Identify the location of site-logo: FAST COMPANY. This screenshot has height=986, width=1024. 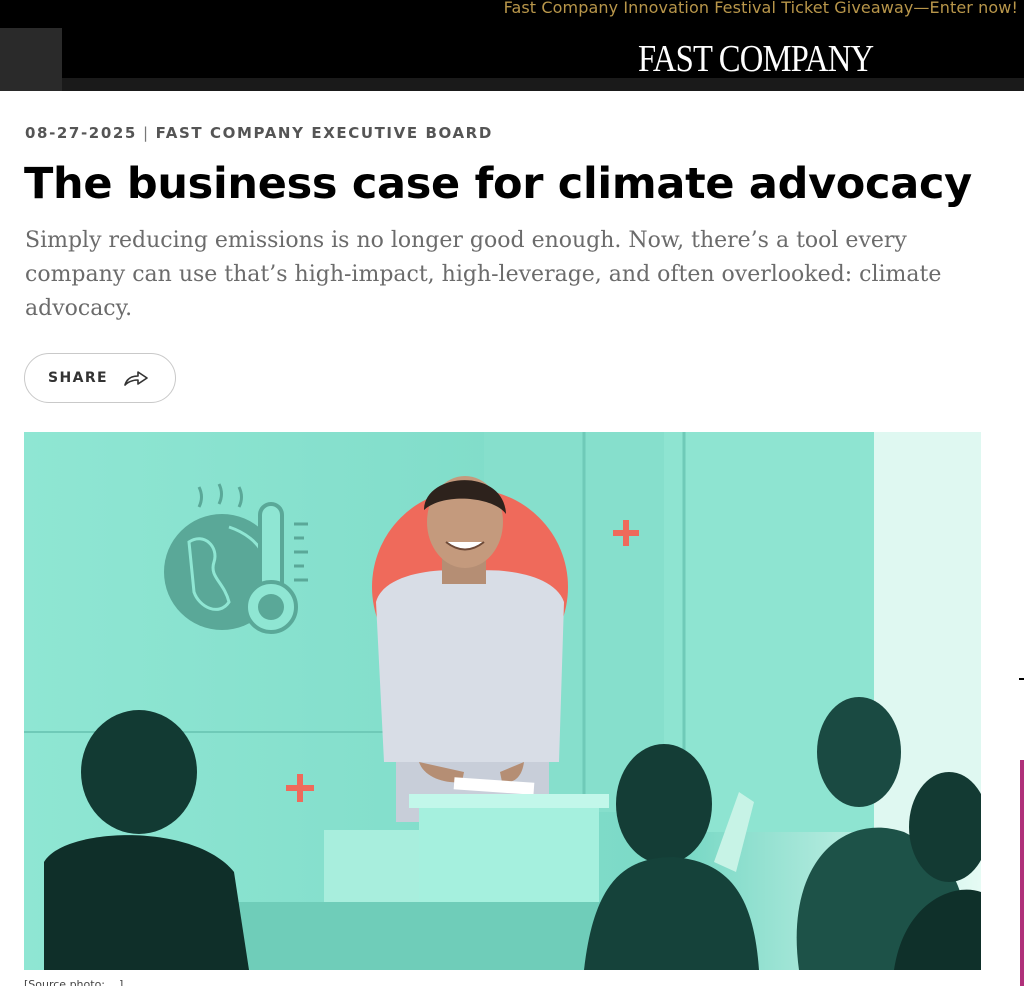
(756, 59).